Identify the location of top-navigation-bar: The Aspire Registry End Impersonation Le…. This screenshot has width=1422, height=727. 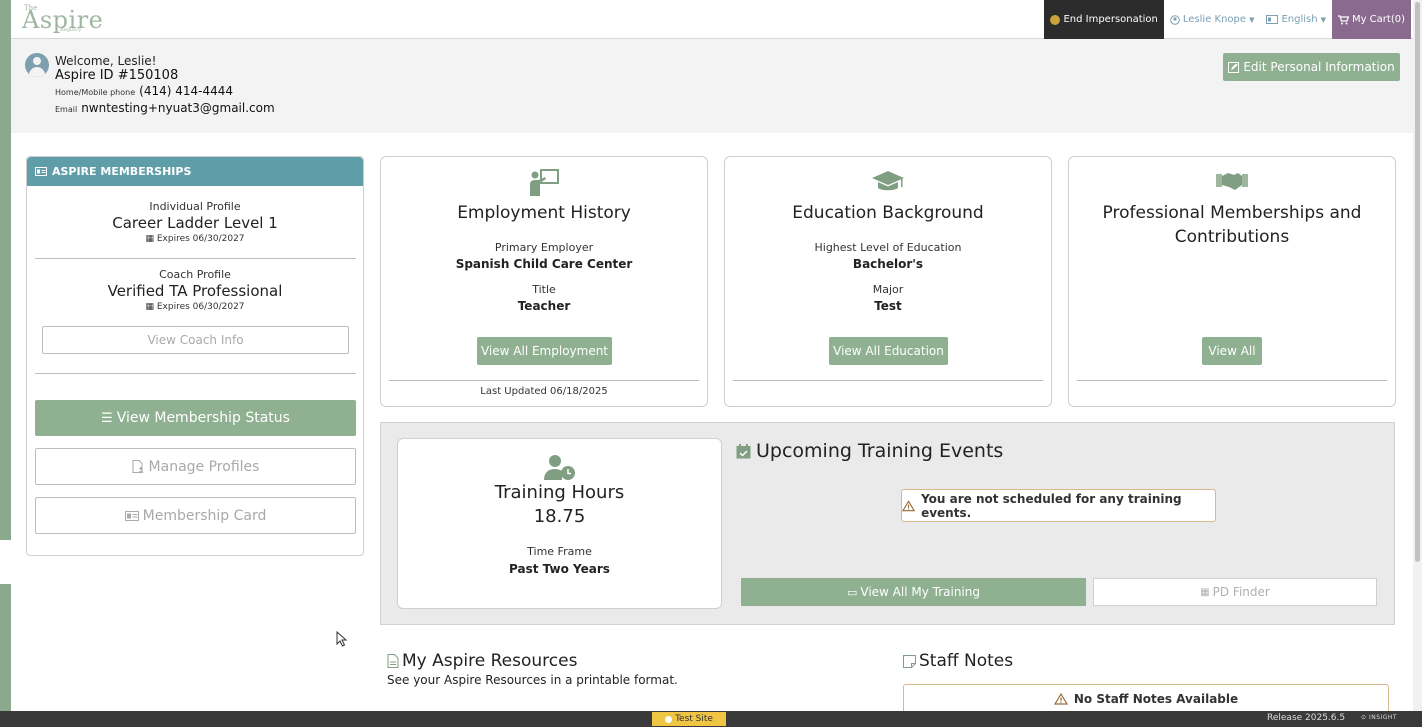
(712, 19).